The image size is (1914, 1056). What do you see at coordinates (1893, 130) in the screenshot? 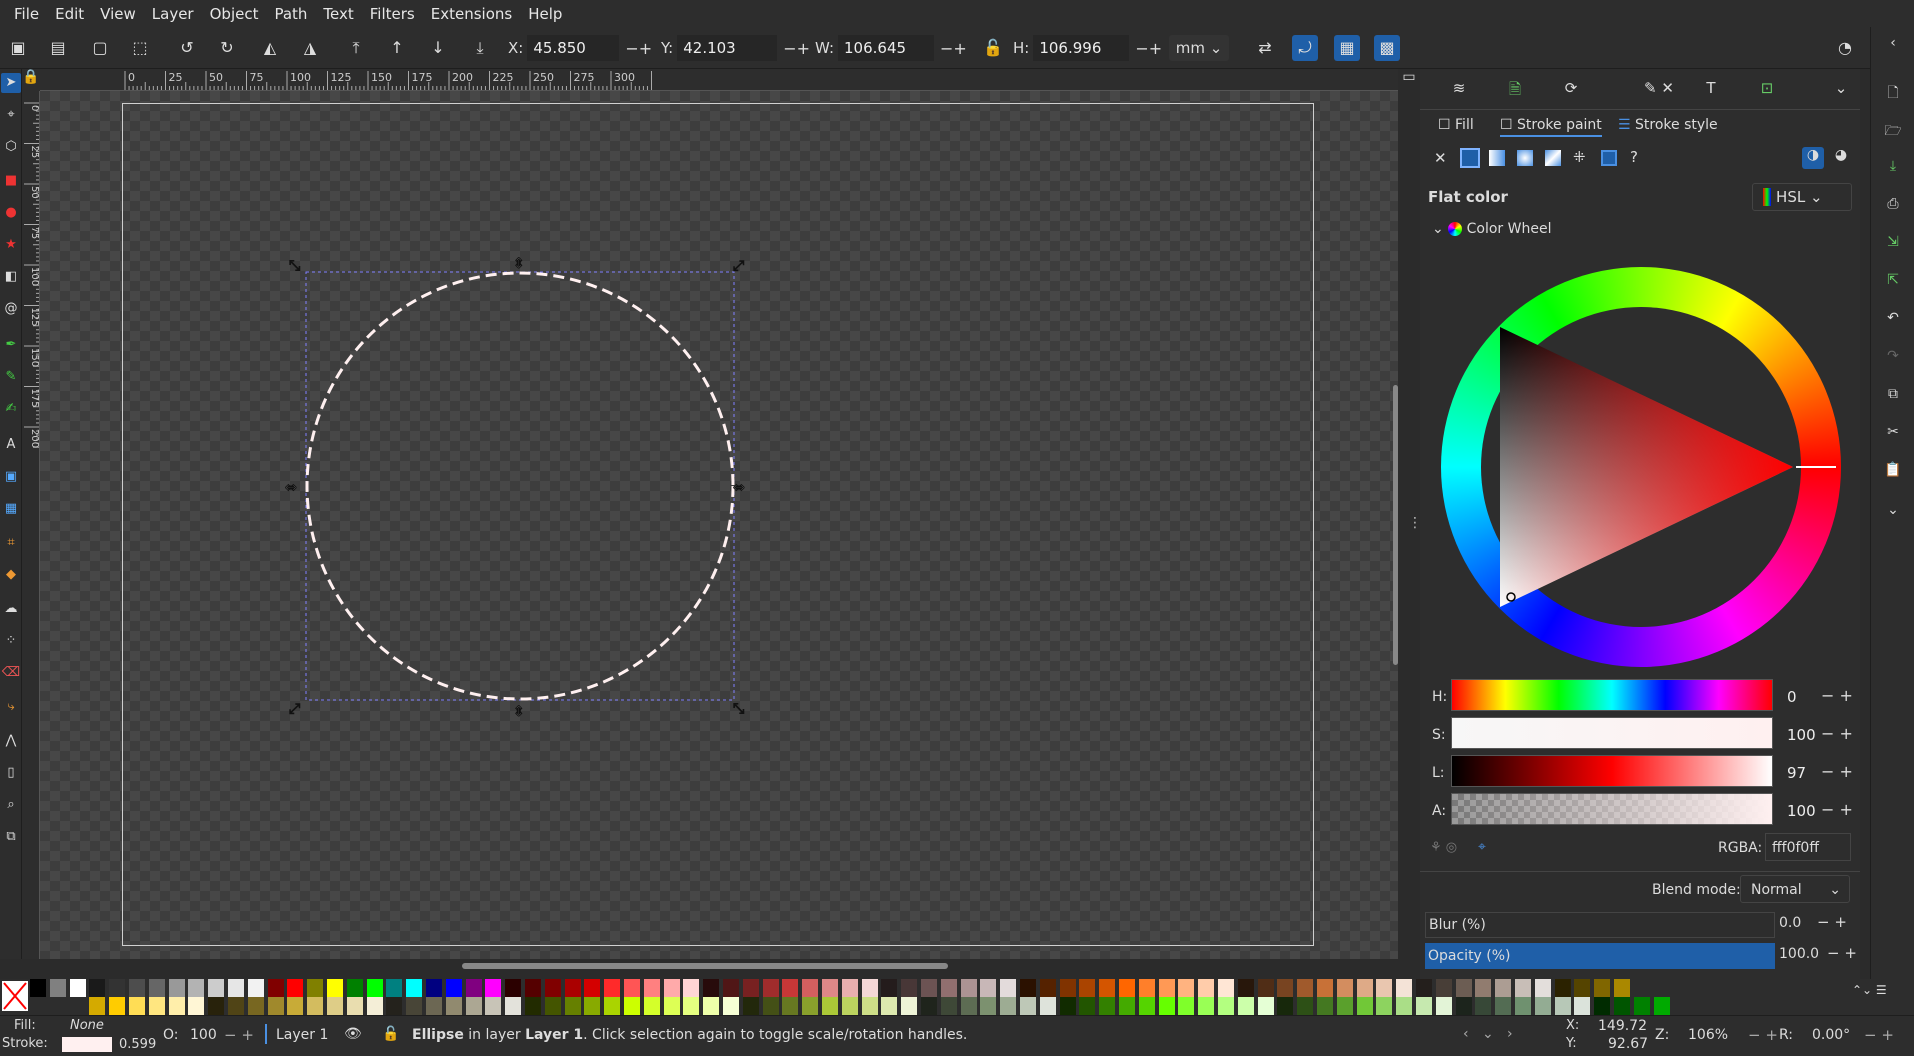
I see `open-file-icon: 🗁` at bounding box center [1893, 130].